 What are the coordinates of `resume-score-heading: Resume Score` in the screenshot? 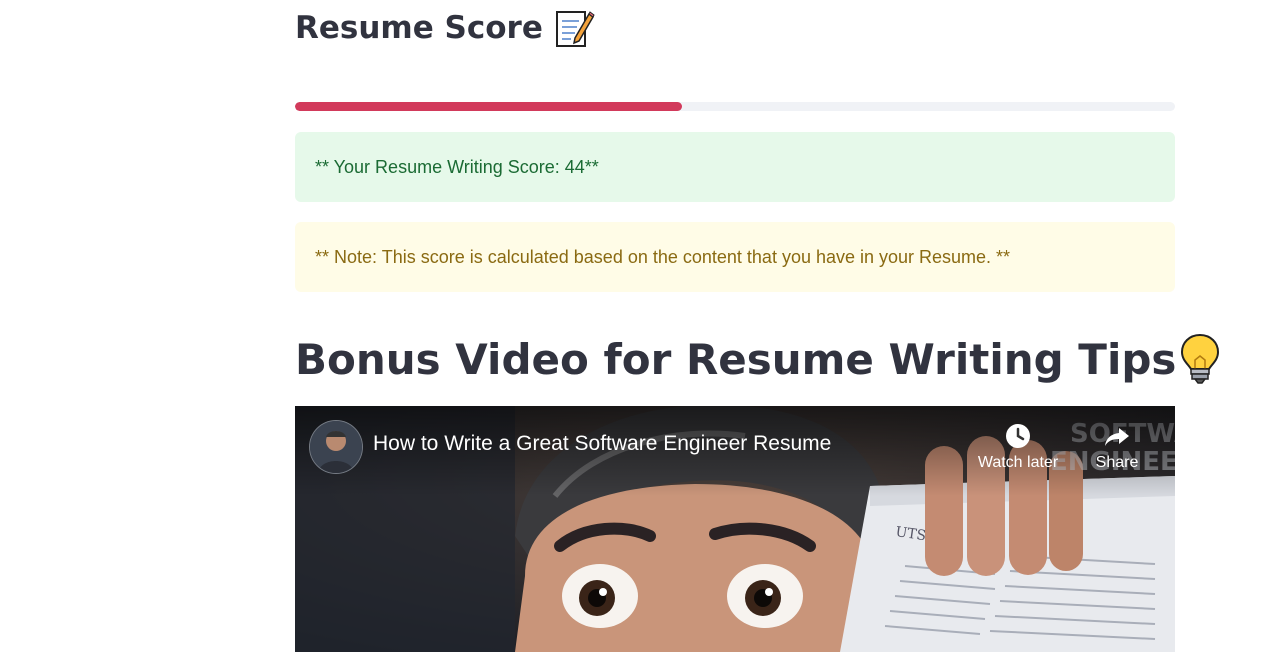 It's located at (445, 28).